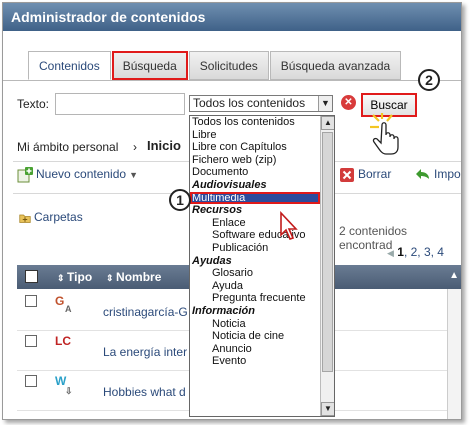 This screenshot has width=470, height=425. I want to click on dropdown-option: Ayuda, so click(255, 286).